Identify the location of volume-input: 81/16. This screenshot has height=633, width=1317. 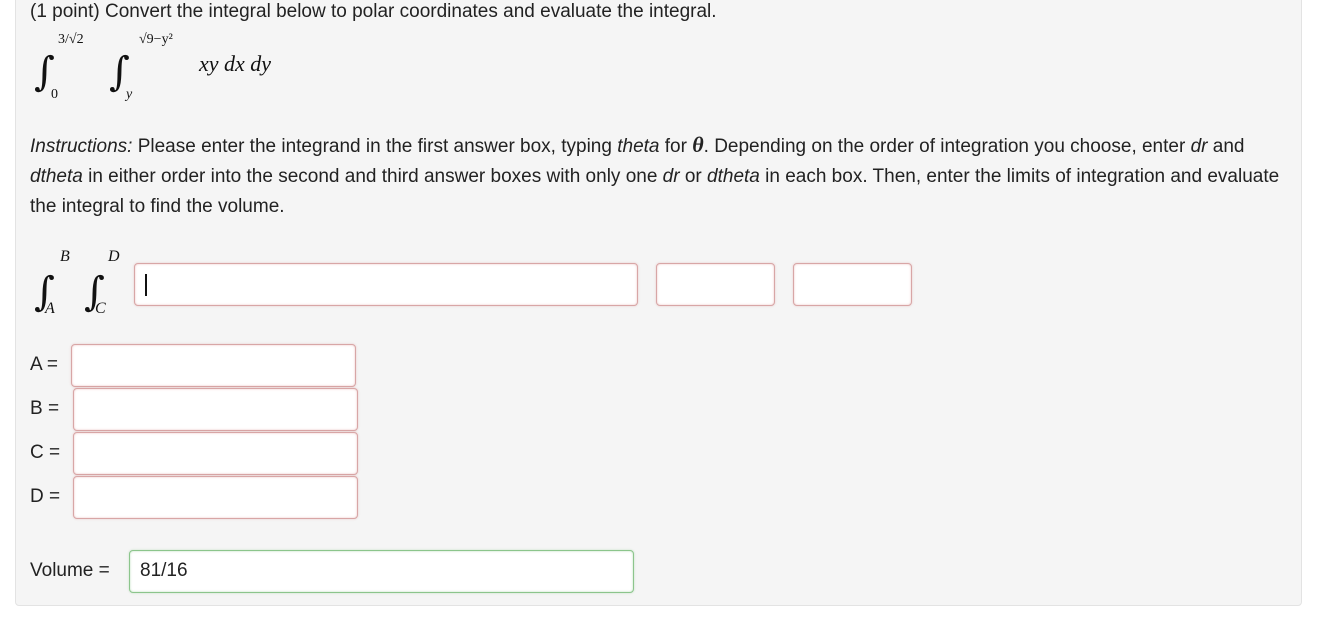
(381, 571).